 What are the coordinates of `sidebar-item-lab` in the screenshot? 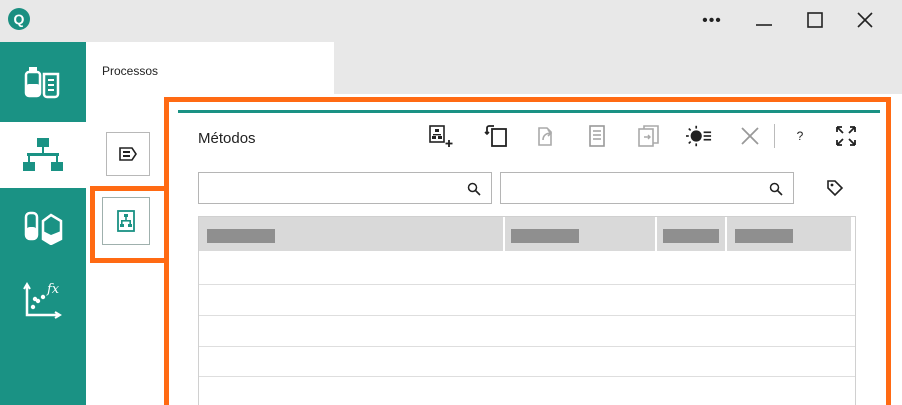 It's located at (43, 83).